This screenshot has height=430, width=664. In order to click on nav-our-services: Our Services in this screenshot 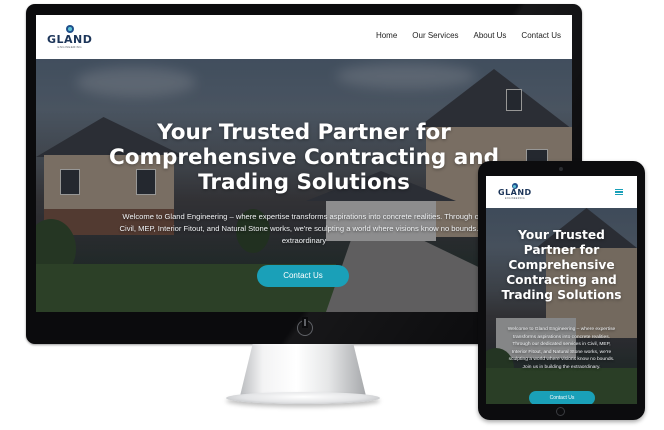, I will do `click(435, 35)`.